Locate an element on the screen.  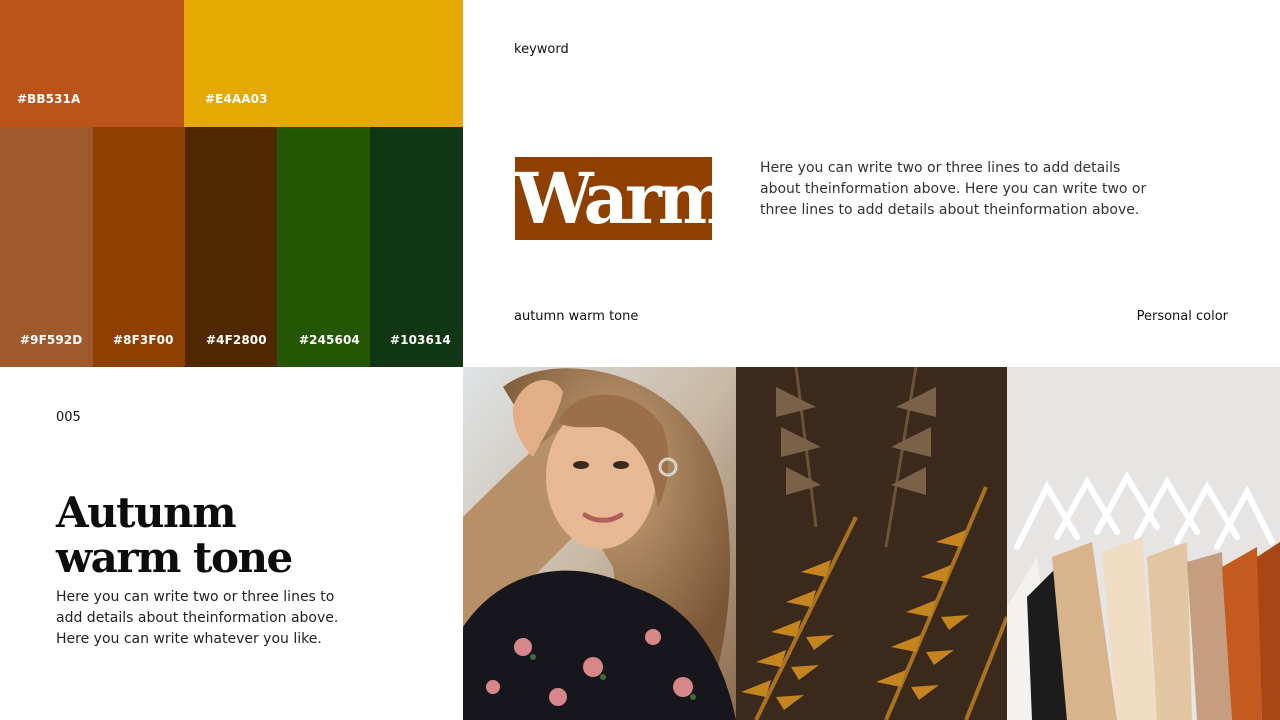
fern-photo is located at coordinates (871, 543).